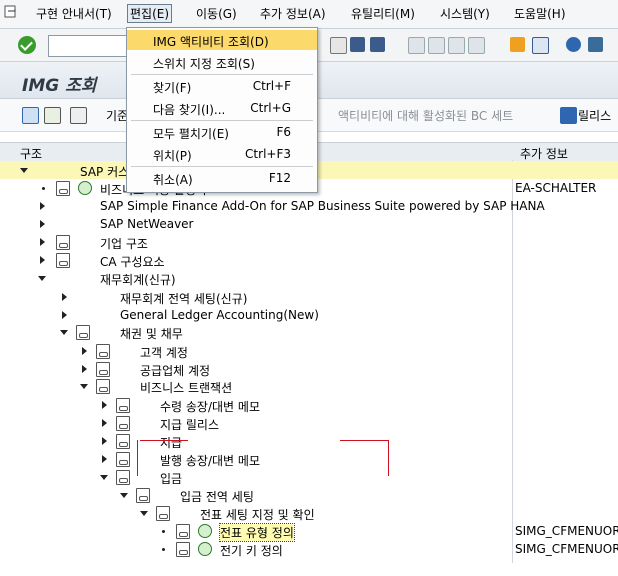  What do you see at coordinates (377, 44) in the screenshot?
I see `find-next-icon` at bounding box center [377, 44].